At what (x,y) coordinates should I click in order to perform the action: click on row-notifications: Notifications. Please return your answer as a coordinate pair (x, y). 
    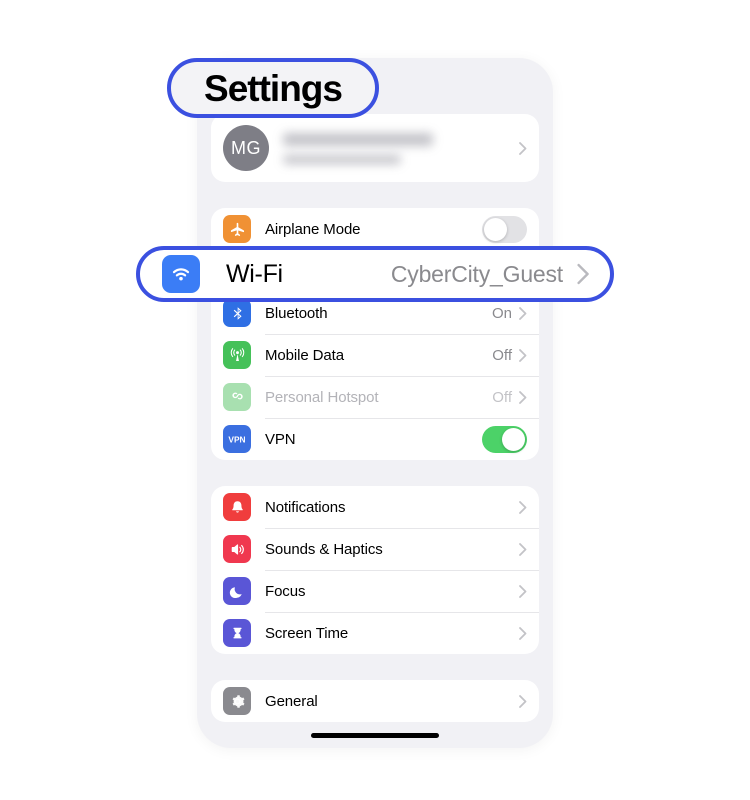
    Looking at the image, I should click on (375, 507).